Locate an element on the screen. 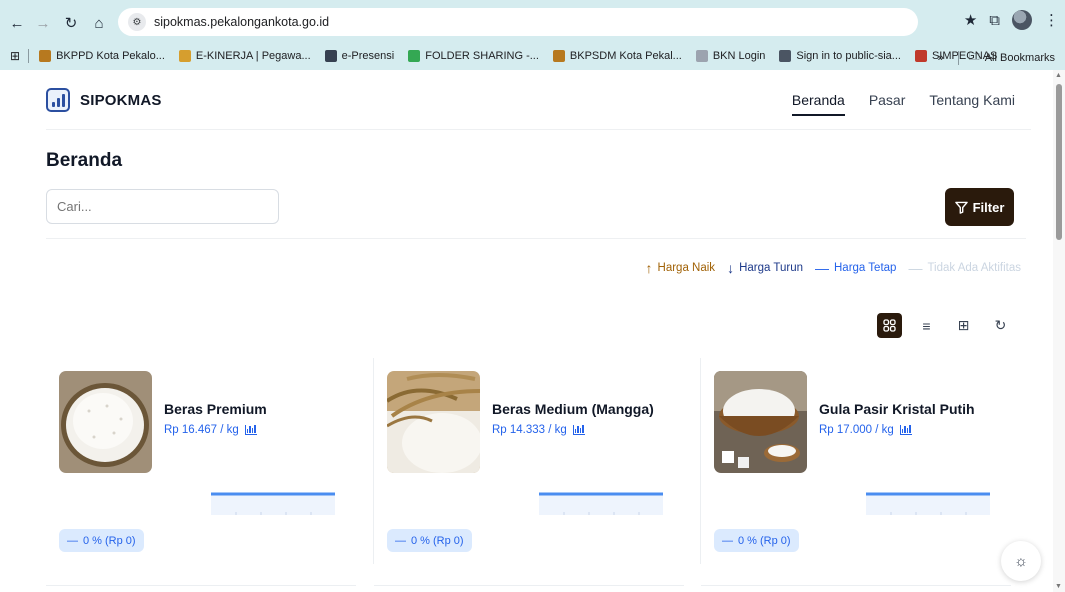  grid-view-button is located at coordinates (889, 325).